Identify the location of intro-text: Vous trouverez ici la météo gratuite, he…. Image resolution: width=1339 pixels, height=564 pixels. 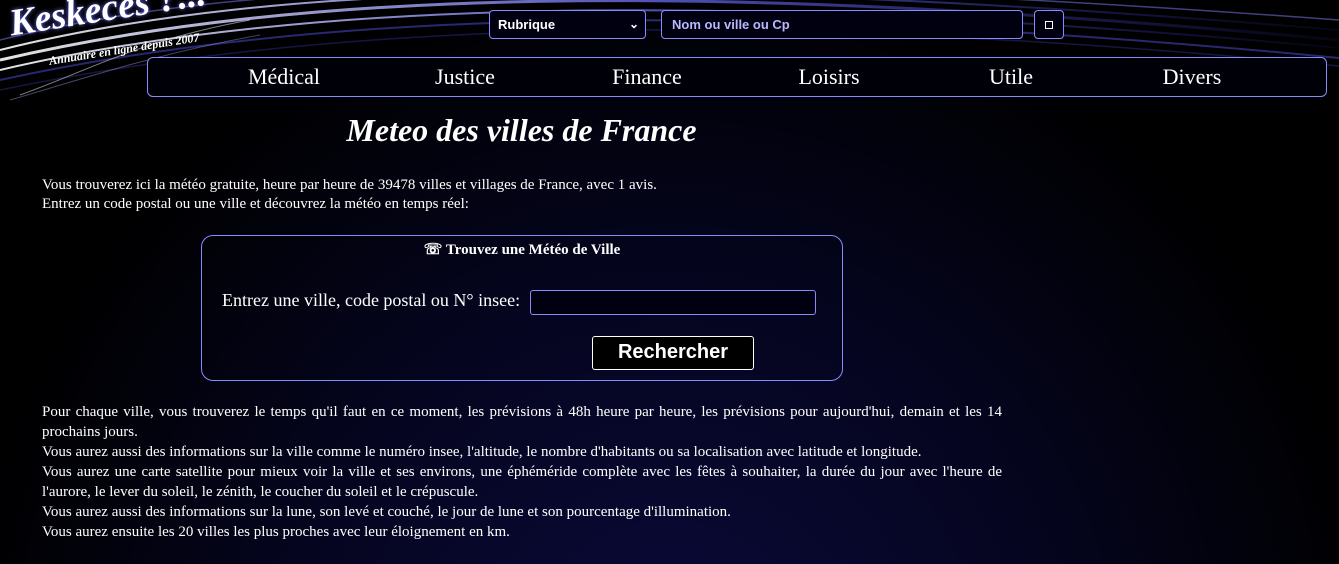
(522, 195).